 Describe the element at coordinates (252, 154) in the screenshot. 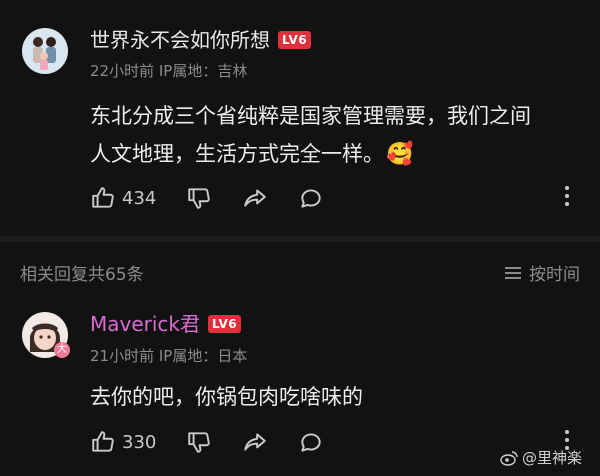

I see `comment-text-line: 人文地理，生活方式完全一样。🥰` at that location.